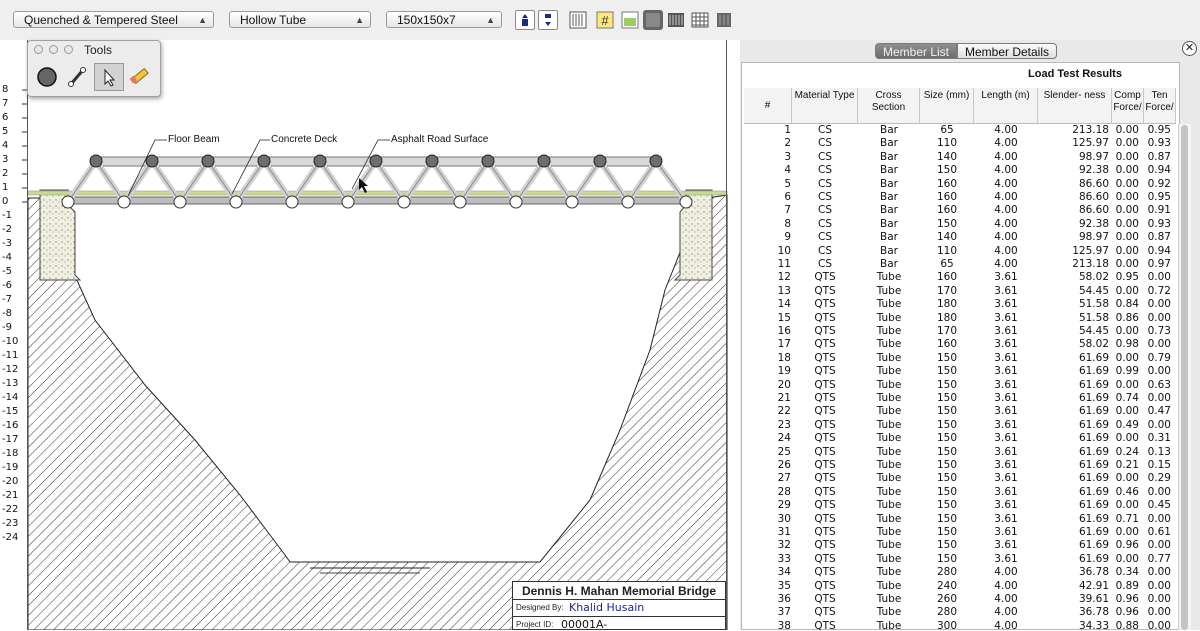 This screenshot has width=1200, height=631. I want to click on table-row: 6 CS Bar 160 4.00 86.60 0.00 0.95, so click(960, 197).